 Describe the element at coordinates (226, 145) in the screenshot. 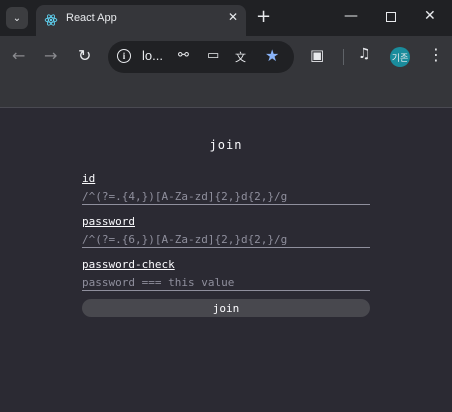

I see `page-title: join` at that location.